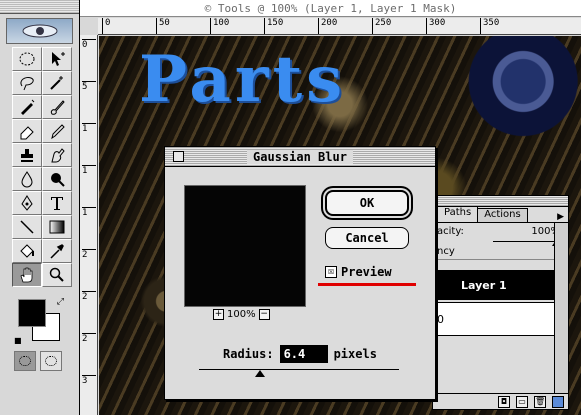 The width and height of the screenshot is (581, 415). Describe the element at coordinates (299, 369) in the screenshot. I see `radius-slider-track` at that location.